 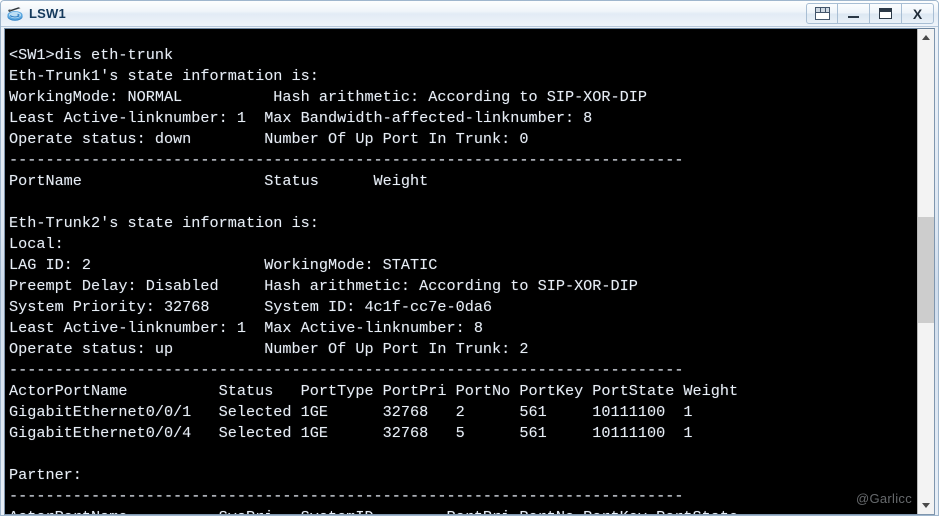 I want to click on switch-icon, so click(x=15, y=14).